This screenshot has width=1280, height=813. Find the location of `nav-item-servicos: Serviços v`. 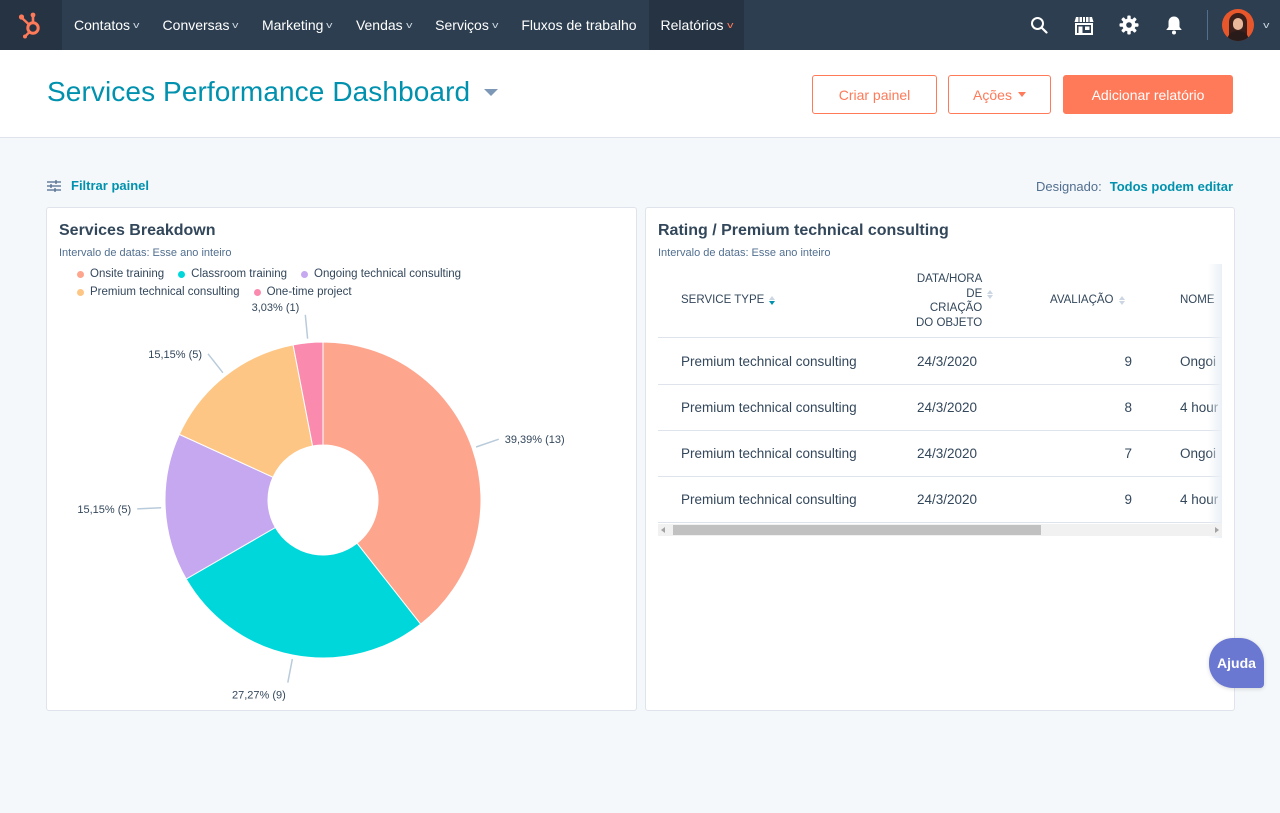

nav-item-servicos: Serviços v is located at coordinates (466, 25).